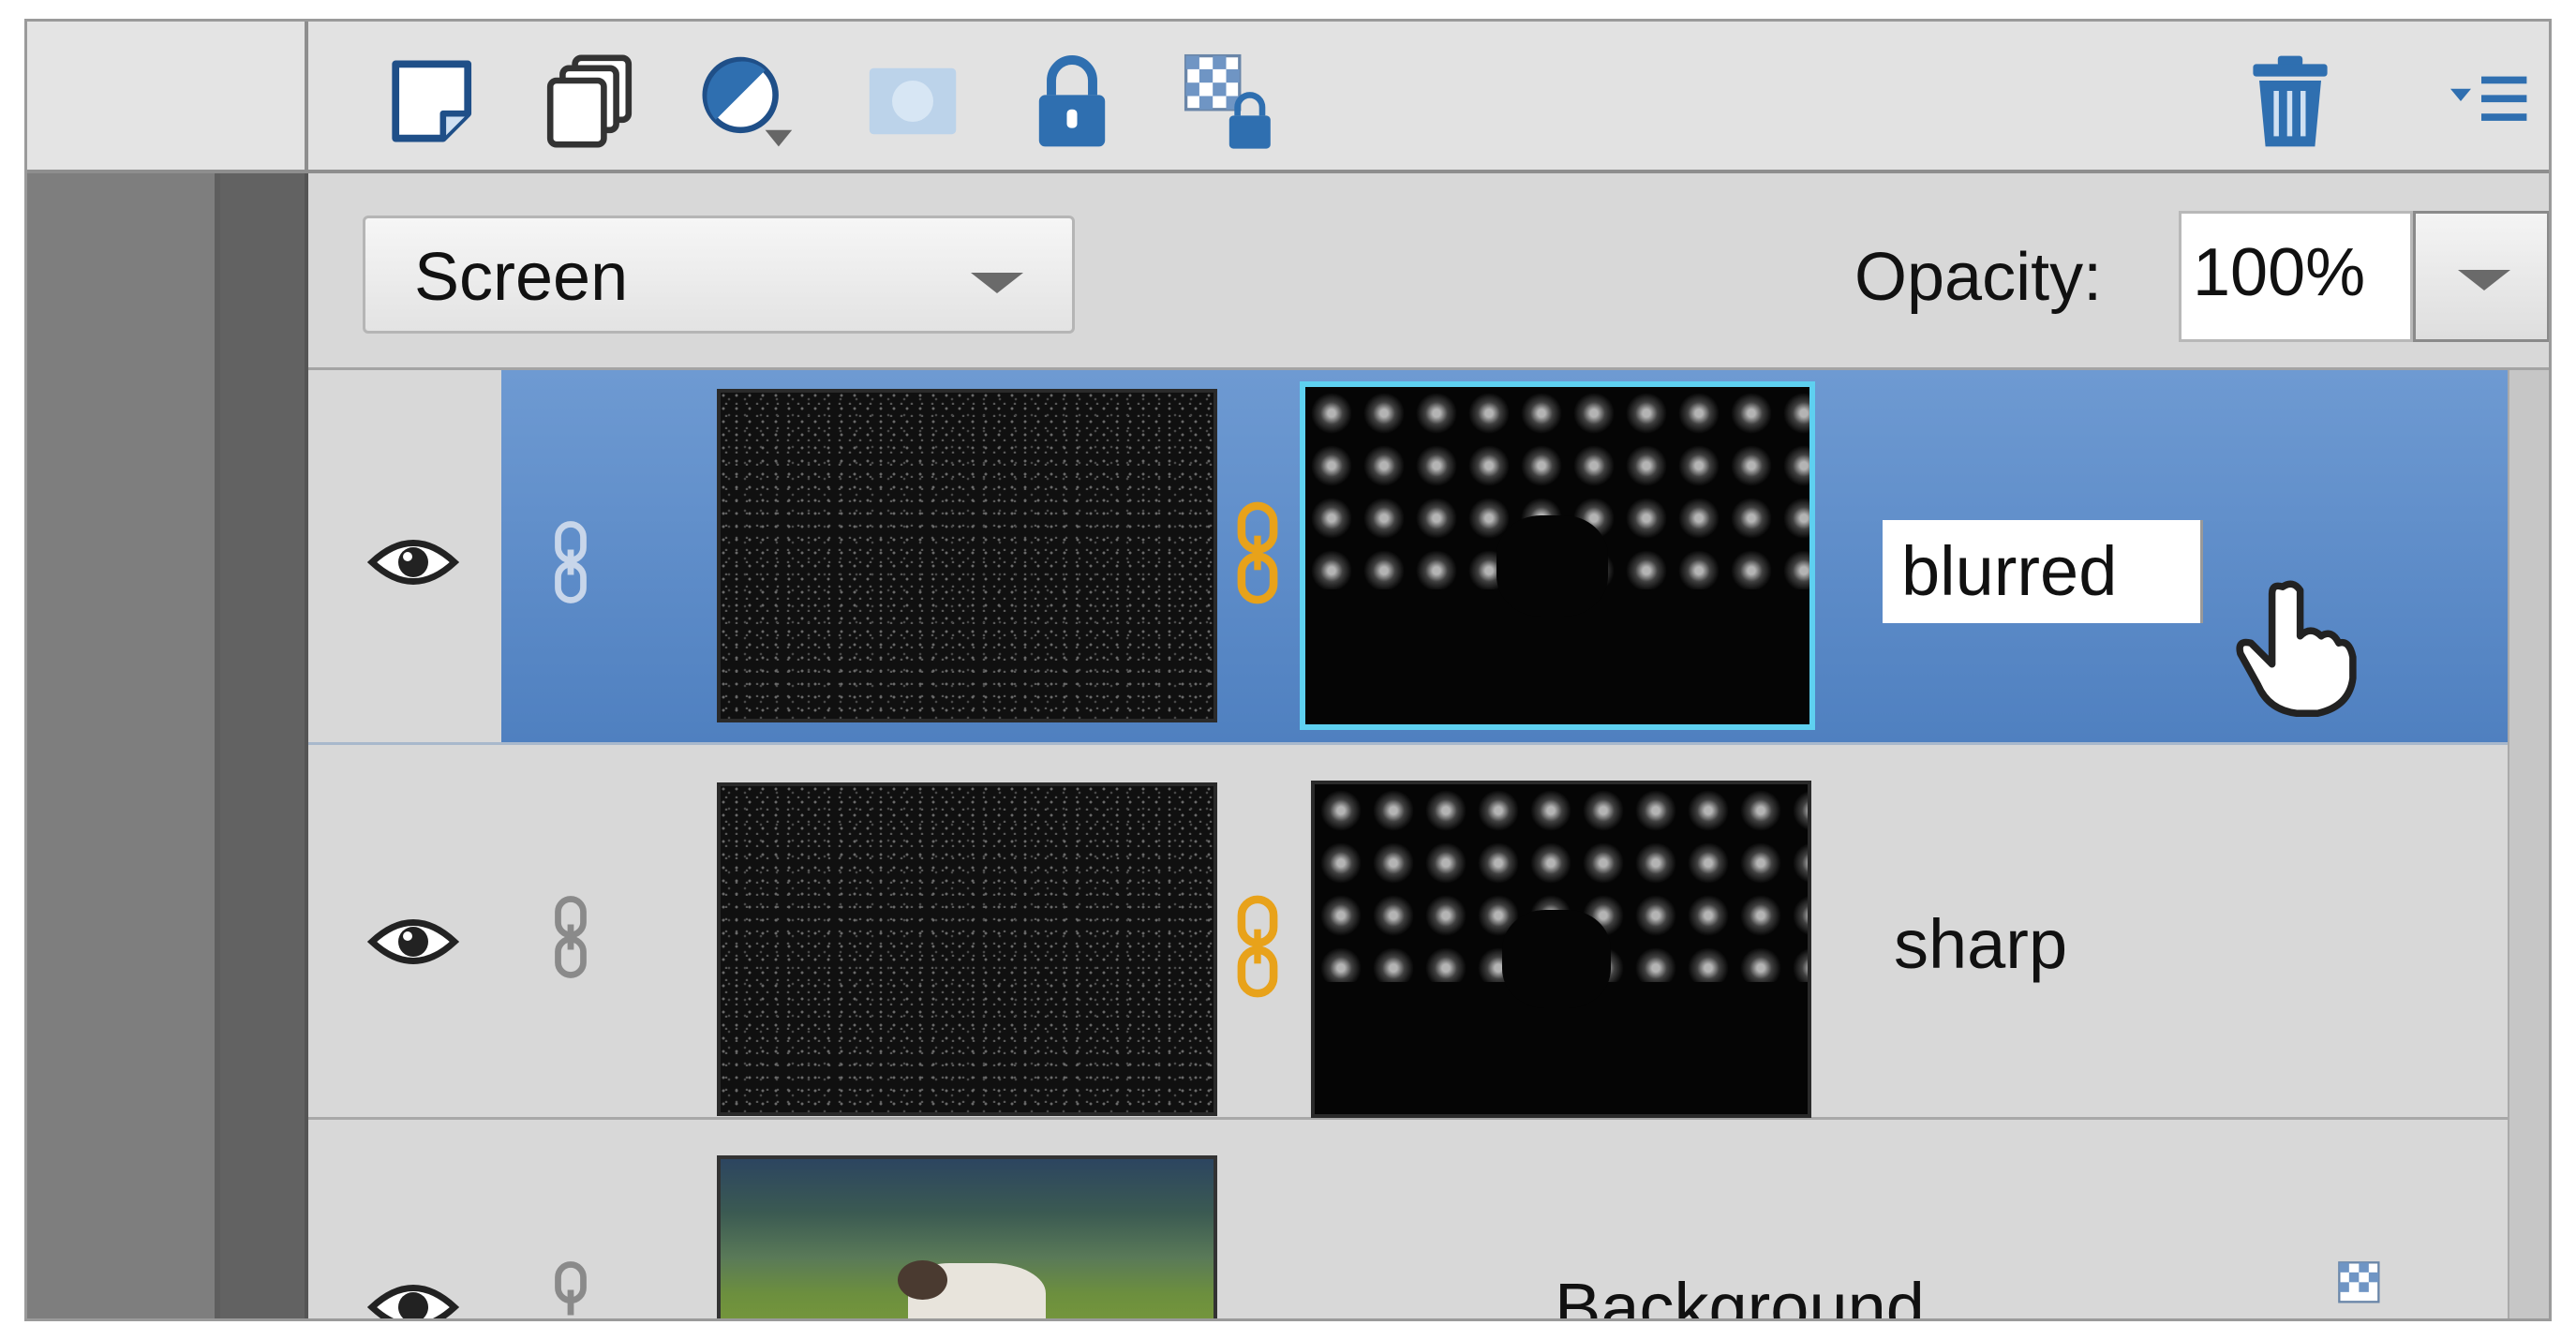 Image resolution: width=2576 pixels, height=1325 pixels. I want to click on blend-mode-value: Screen, so click(521, 277).